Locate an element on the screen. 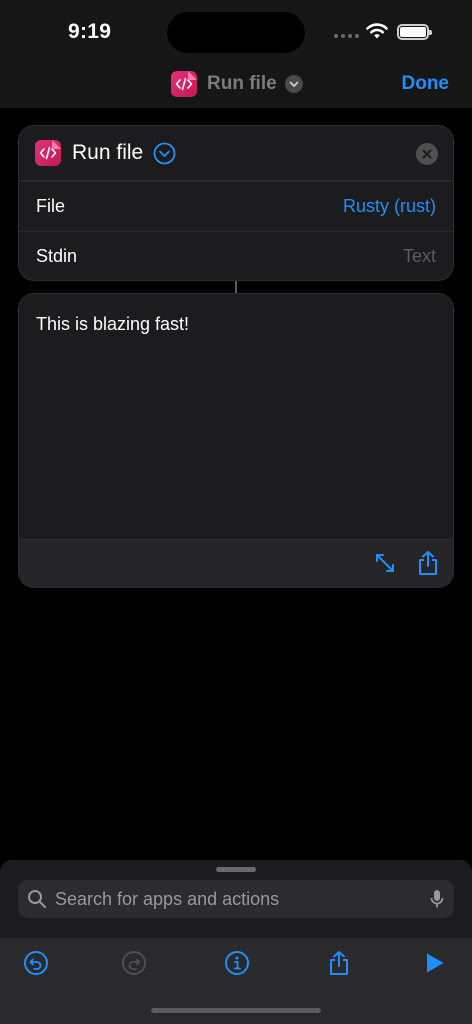  shortcut-title-menu: Run file is located at coordinates (237, 84).